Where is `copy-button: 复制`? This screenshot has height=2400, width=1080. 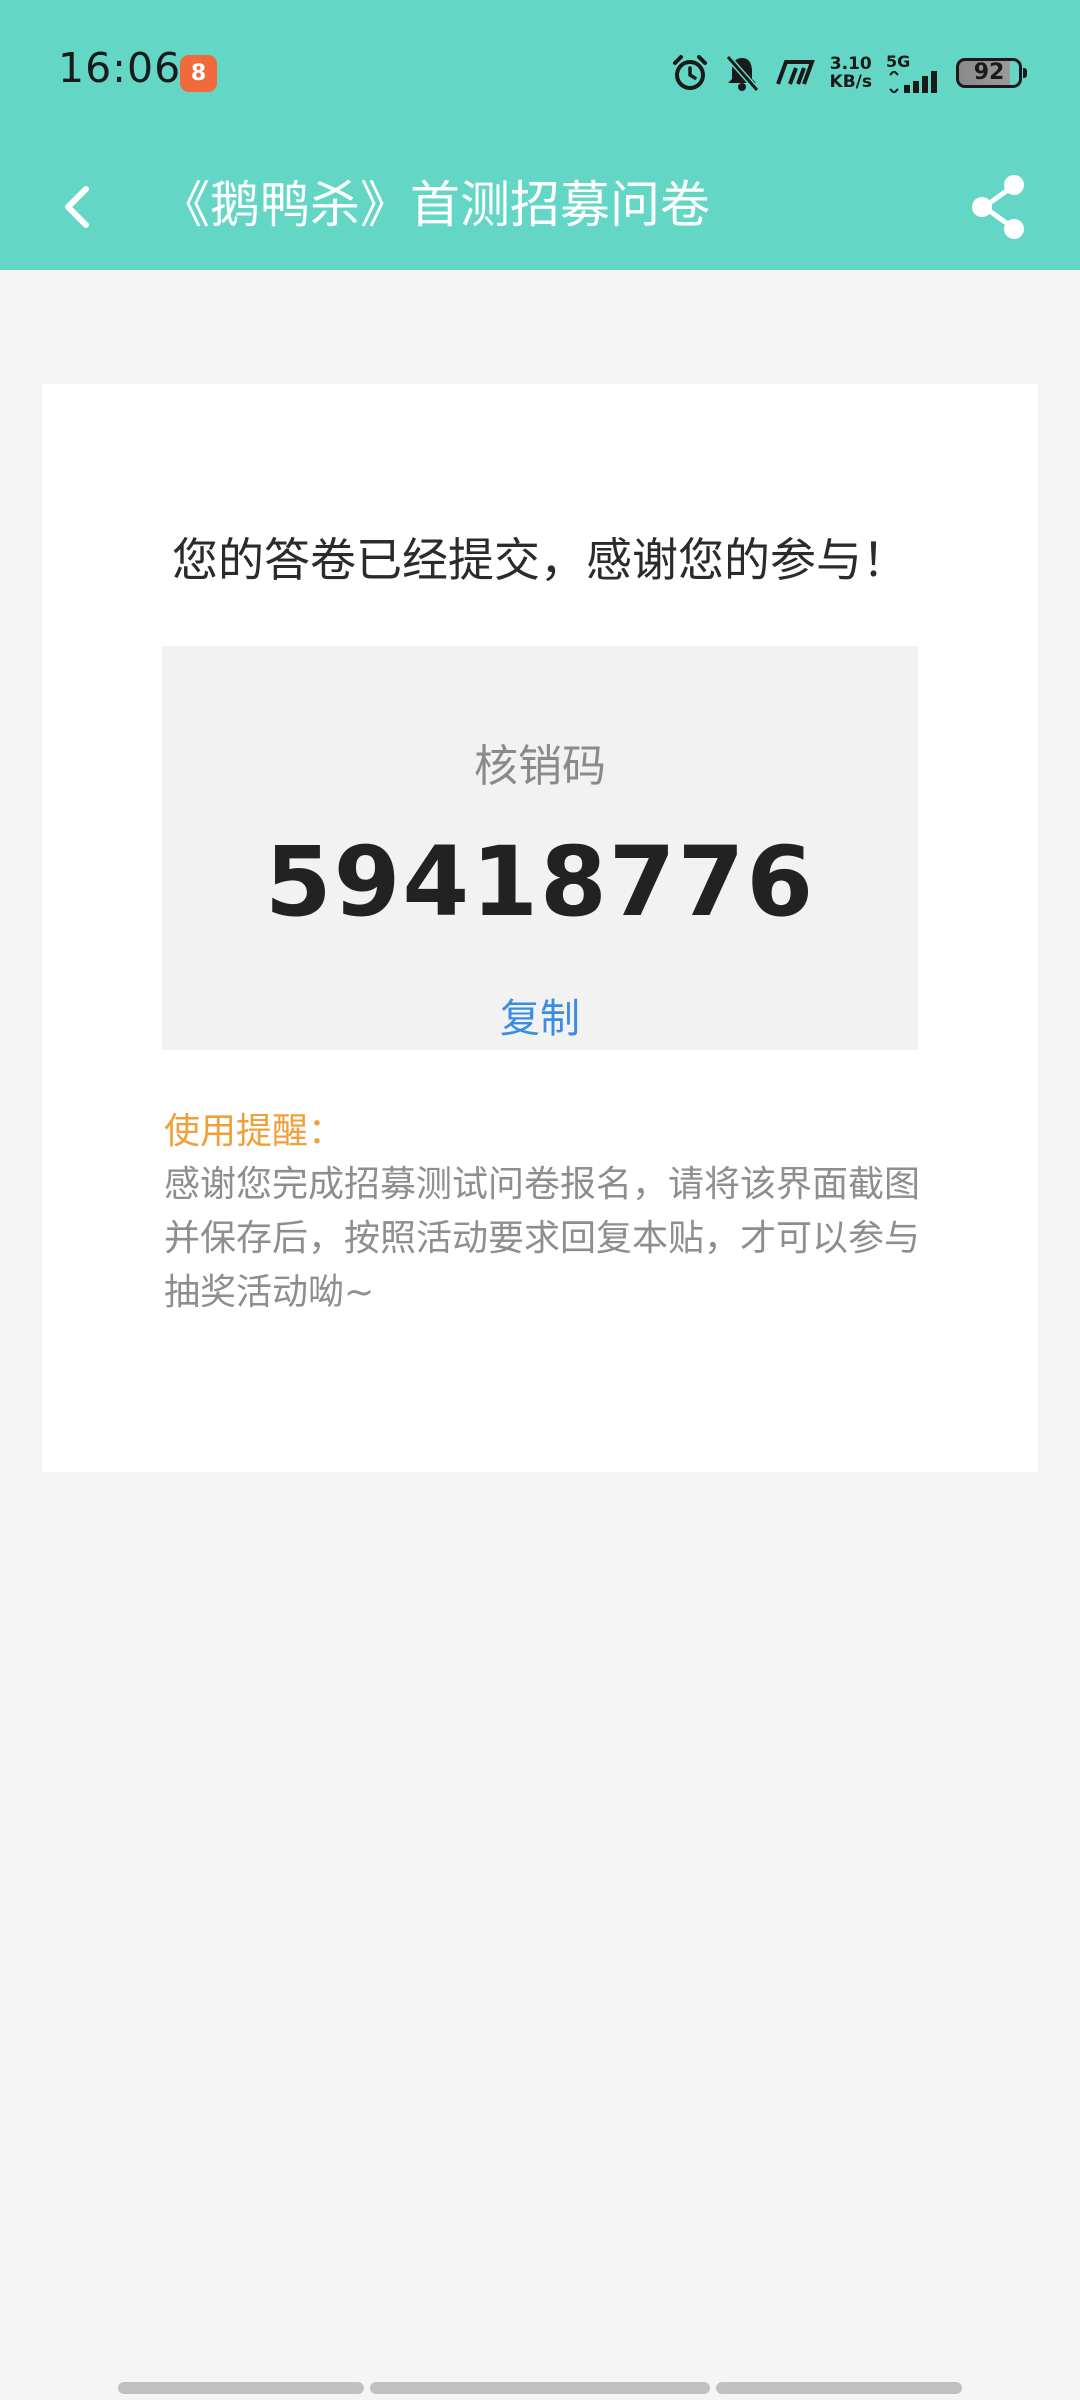 copy-button: 复制 is located at coordinates (540, 1015).